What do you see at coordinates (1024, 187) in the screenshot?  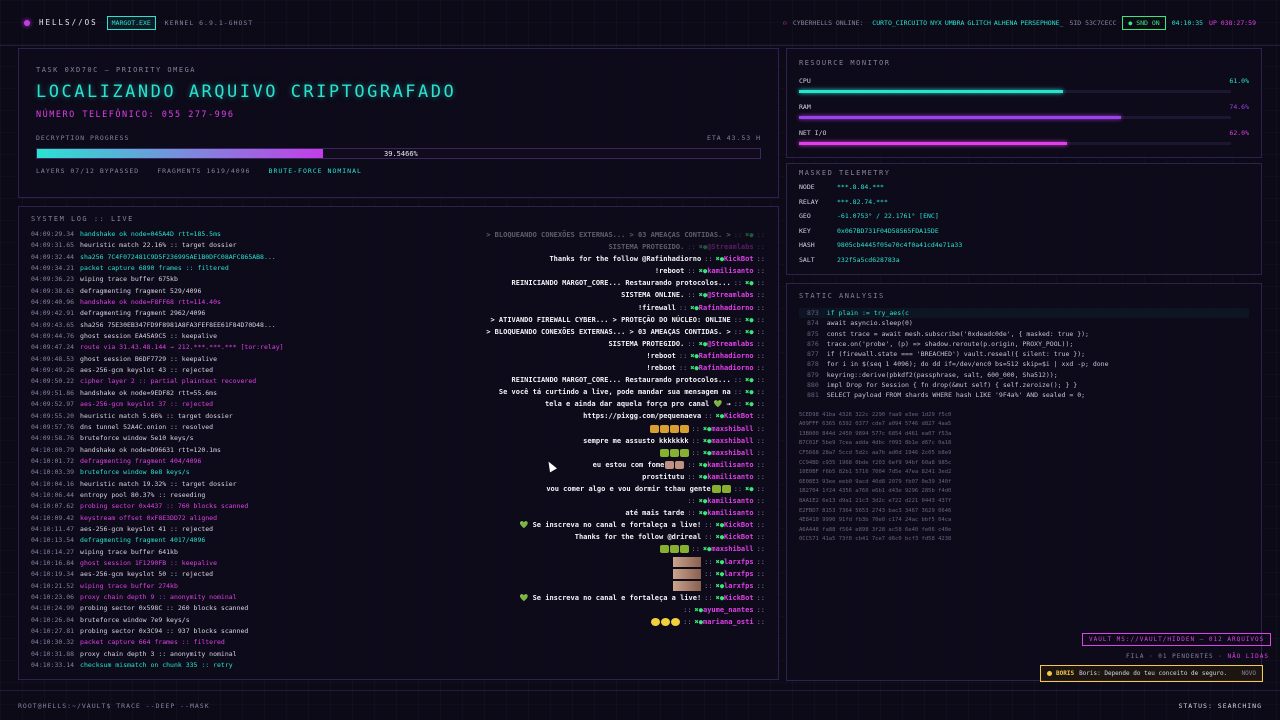 I see `telemetry-row: NODE ***.8.84.***` at bounding box center [1024, 187].